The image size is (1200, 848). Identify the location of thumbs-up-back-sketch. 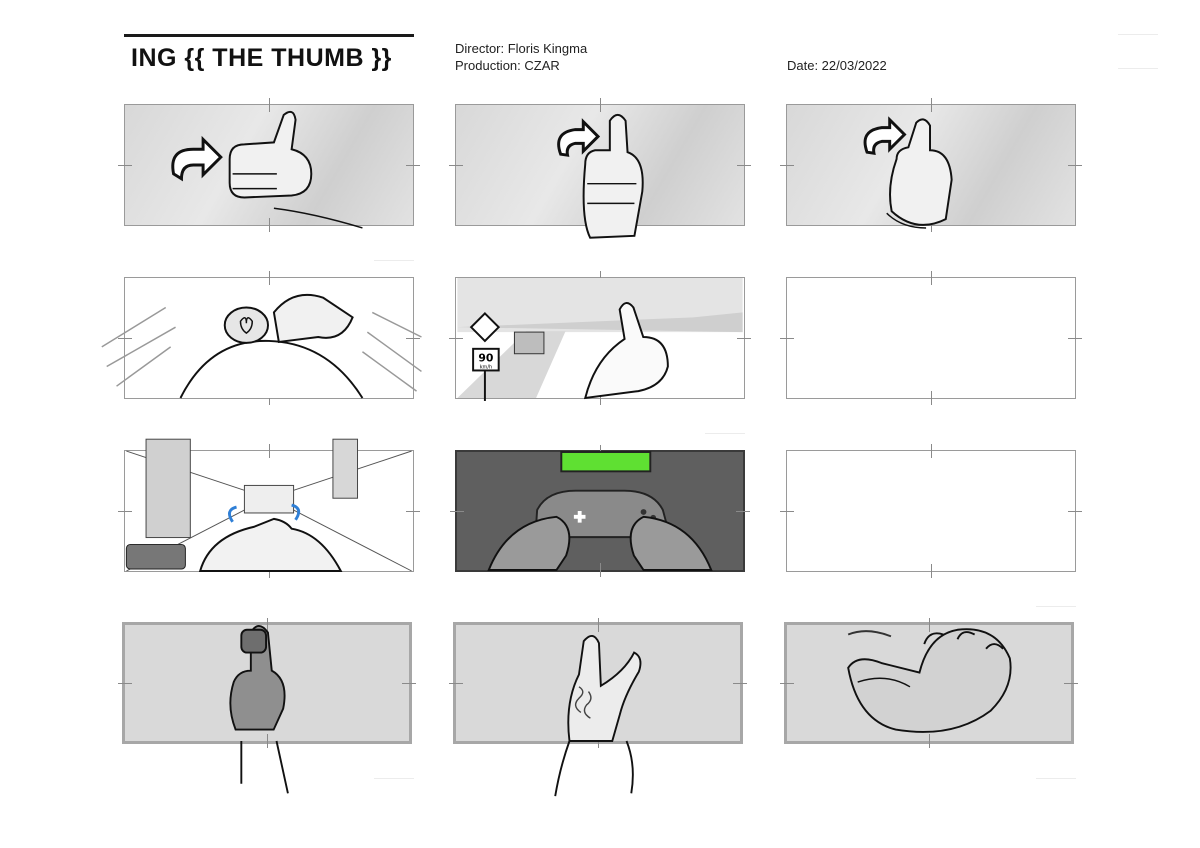
(908, 172).